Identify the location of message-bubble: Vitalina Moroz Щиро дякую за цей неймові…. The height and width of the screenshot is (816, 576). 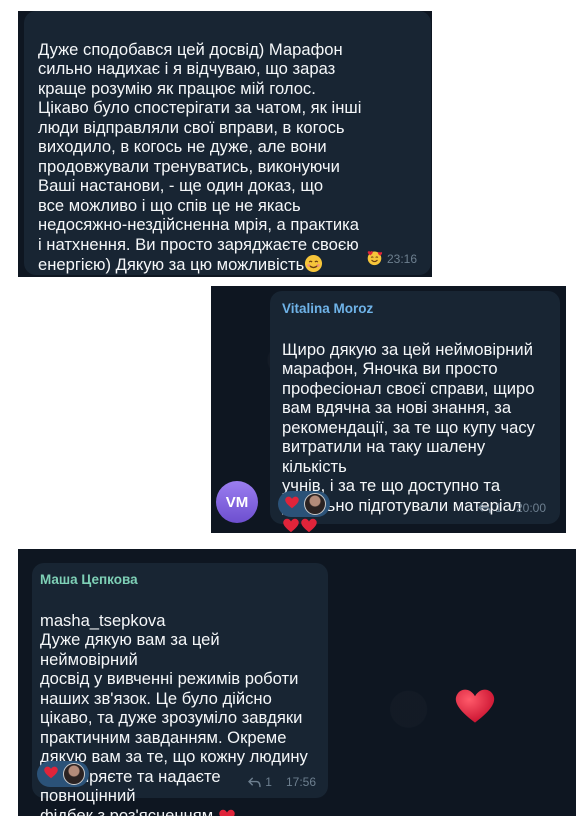
(415, 412).